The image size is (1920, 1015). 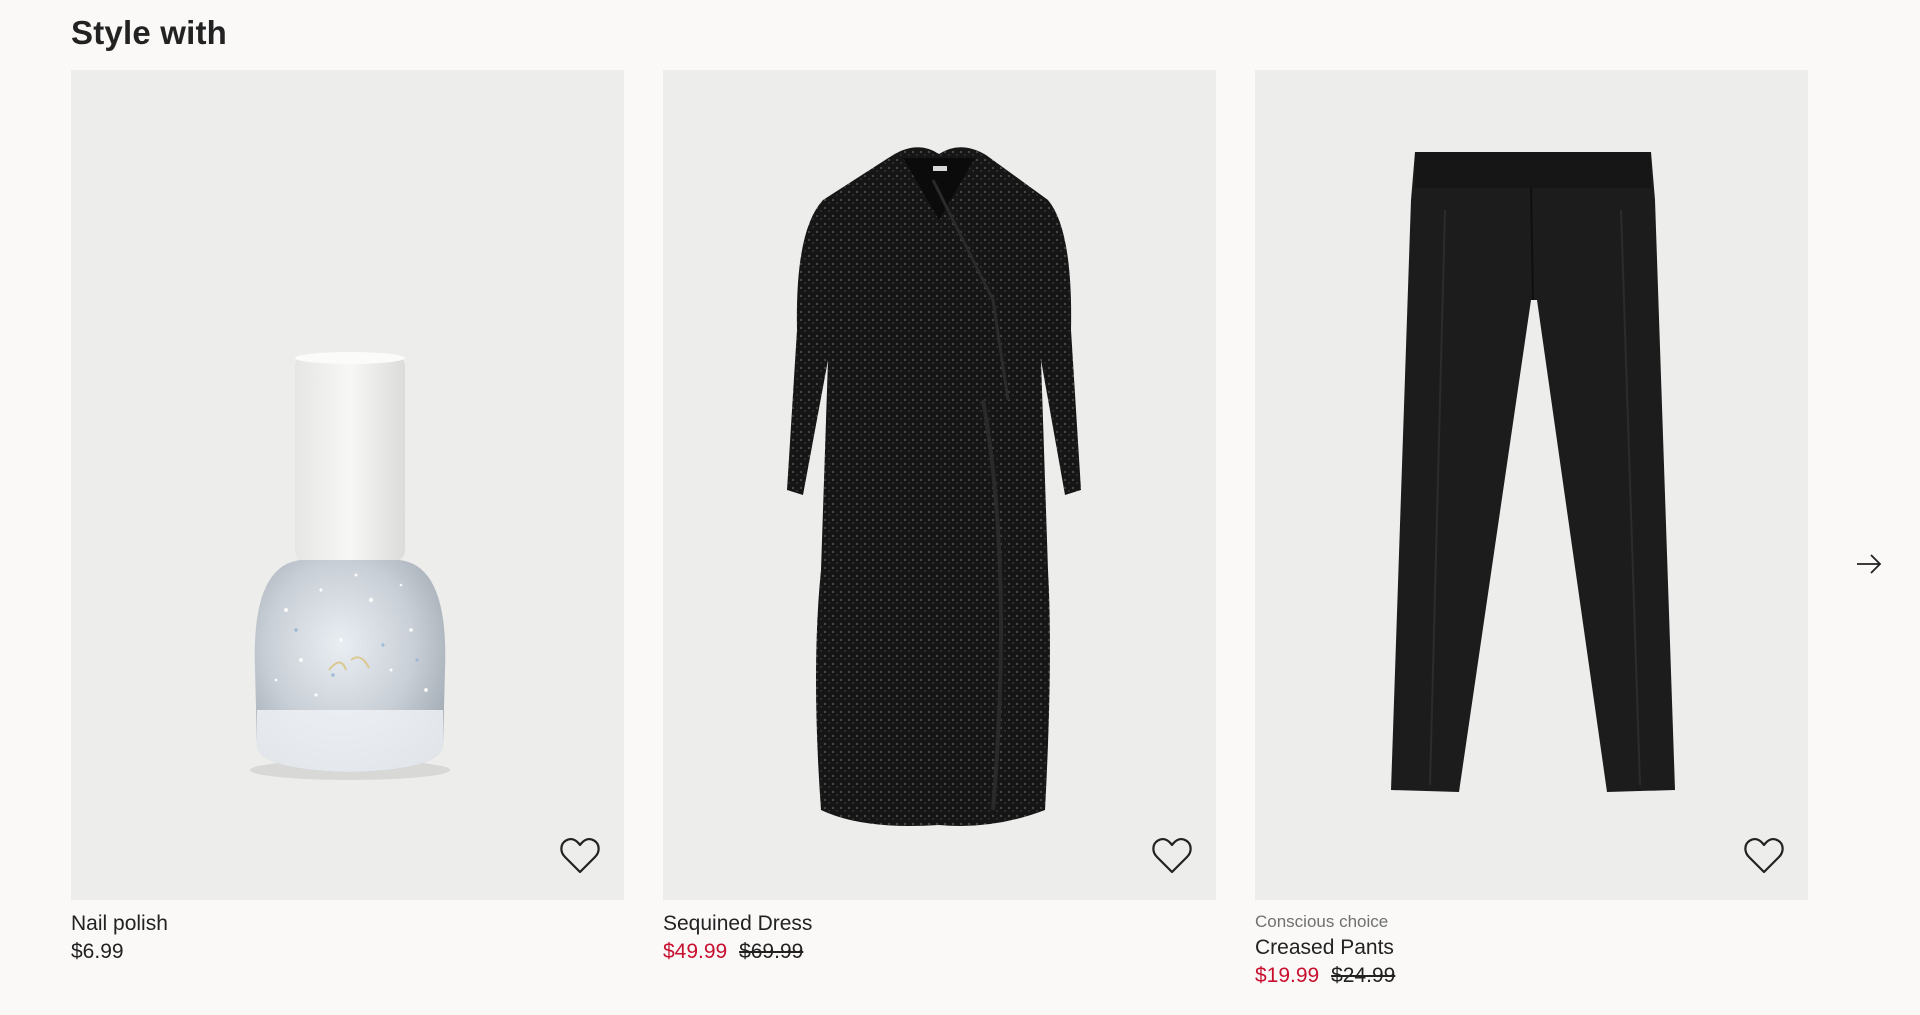 I want to click on product-price: $49.99 $69.99, so click(x=939, y=952).